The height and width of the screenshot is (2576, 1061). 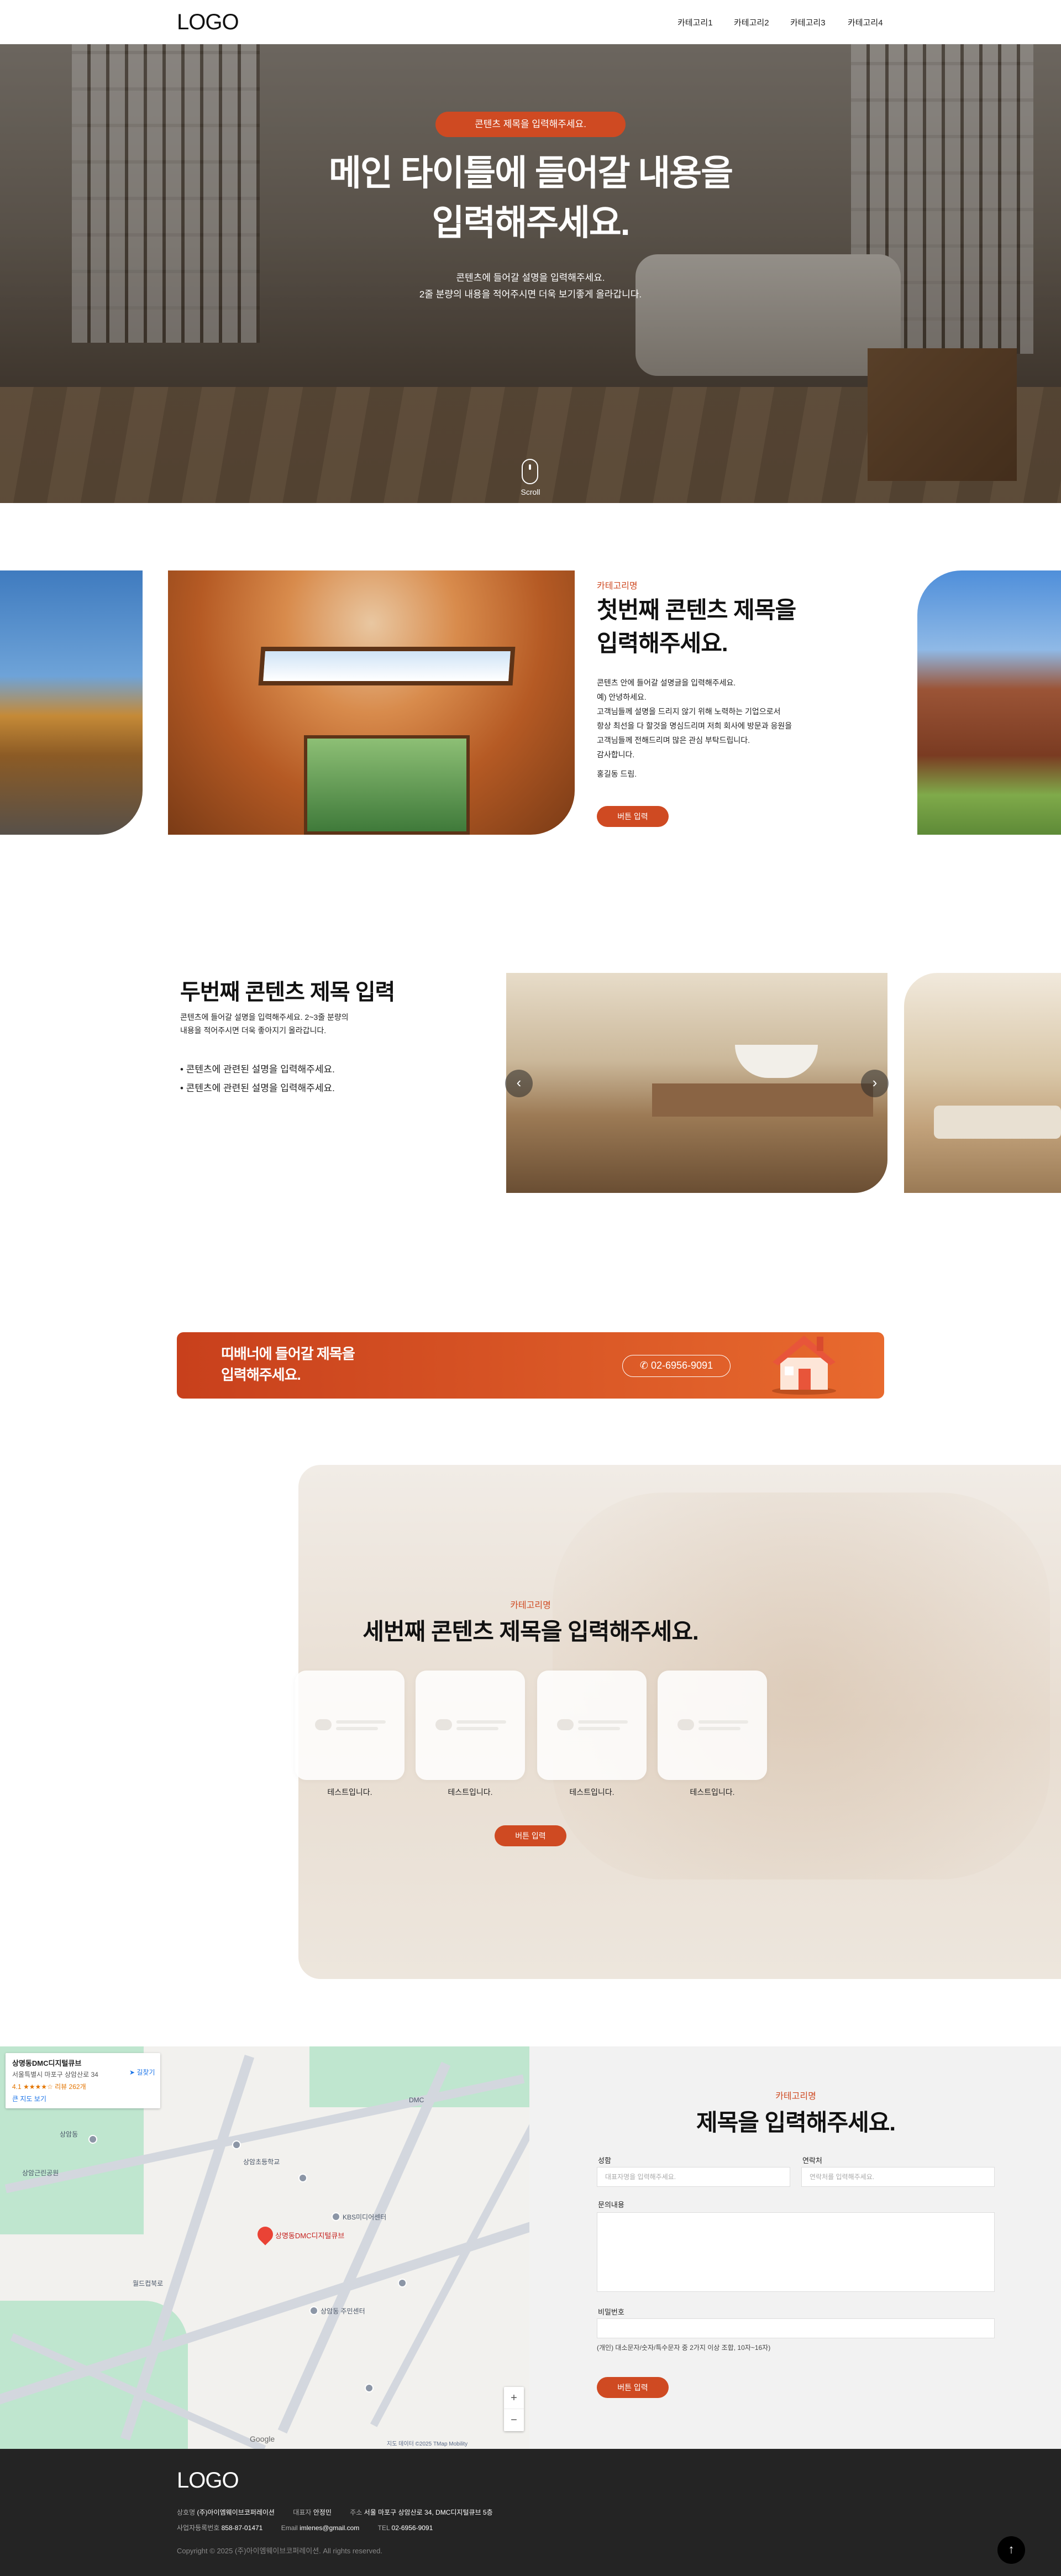 What do you see at coordinates (356, 2512) in the screenshot?
I see `footer-label: 주소` at bounding box center [356, 2512].